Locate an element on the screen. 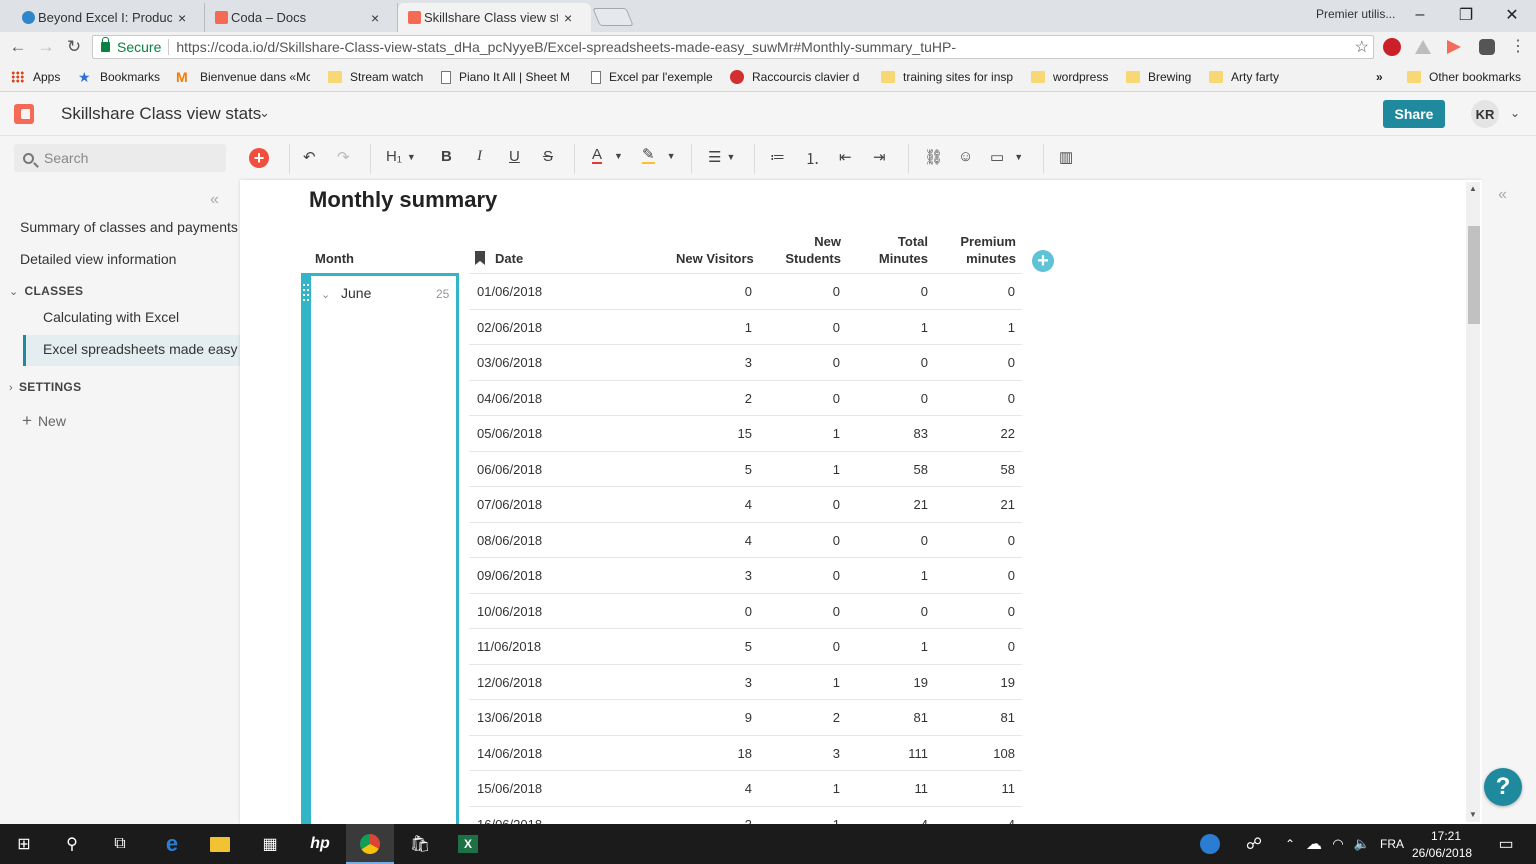 The image size is (1536, 864). bold-button: B is located at coordinates (446, 156).